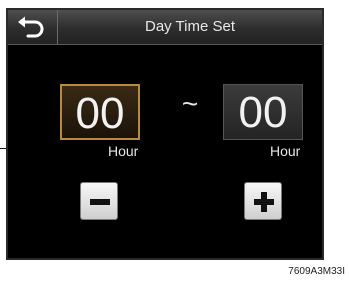 This screenshot has height=282, width=349. I want to click on back-button, so click(33, 27).